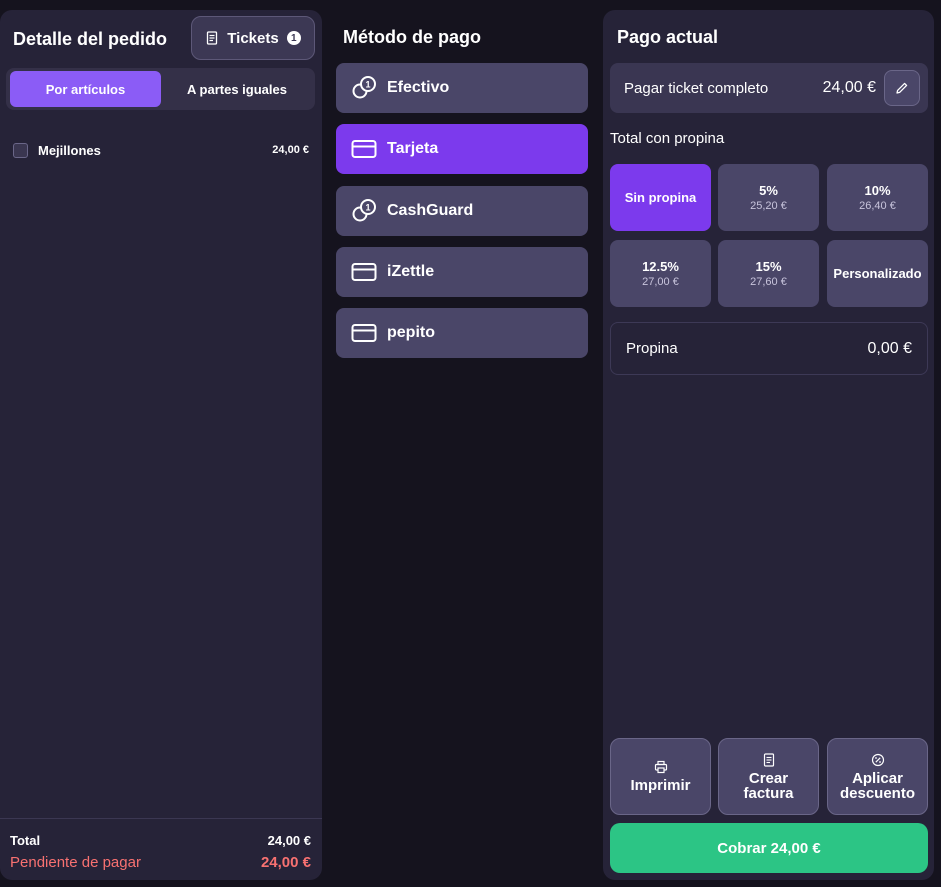  I want to click on tip-amount: 27,60 €, so click(768, 282).